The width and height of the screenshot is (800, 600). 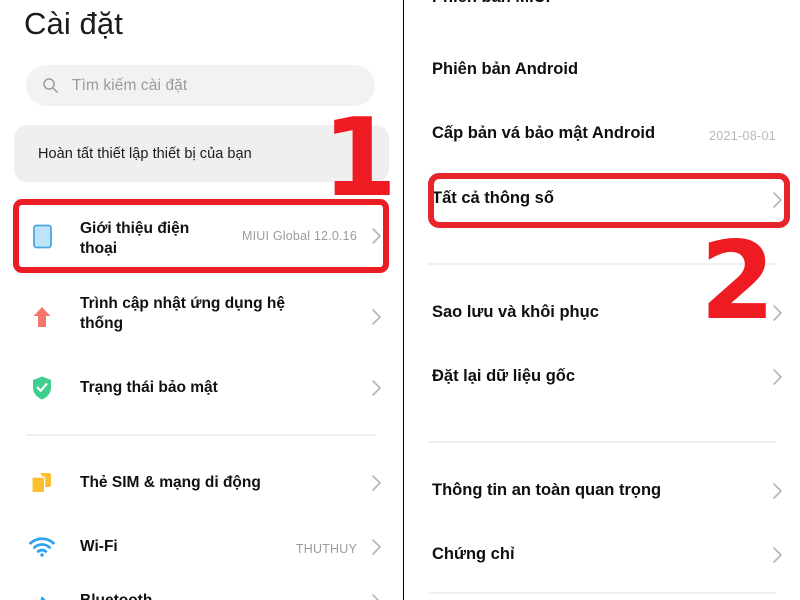 I want to click on sidebar-item-security-status: Trạng thái bảo mật, so click(x=201, y=388).